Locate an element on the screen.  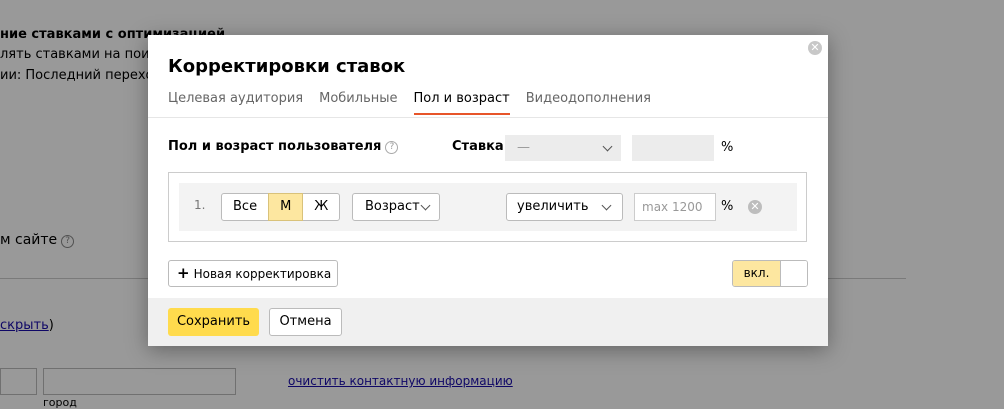
gender-selector: Все М Ж is located at coordinates (281, 207).